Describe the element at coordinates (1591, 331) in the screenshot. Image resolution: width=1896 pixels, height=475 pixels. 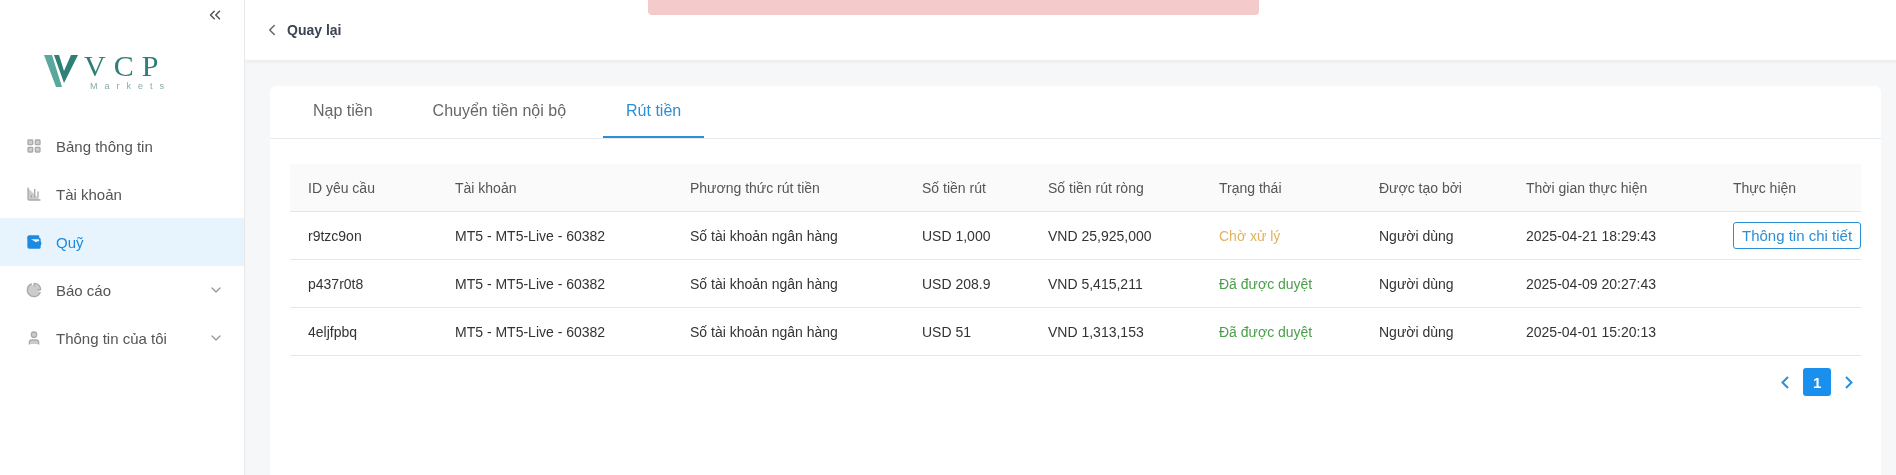
I see `table-cell-text: 2025-04-01 15:20:13` at that location.